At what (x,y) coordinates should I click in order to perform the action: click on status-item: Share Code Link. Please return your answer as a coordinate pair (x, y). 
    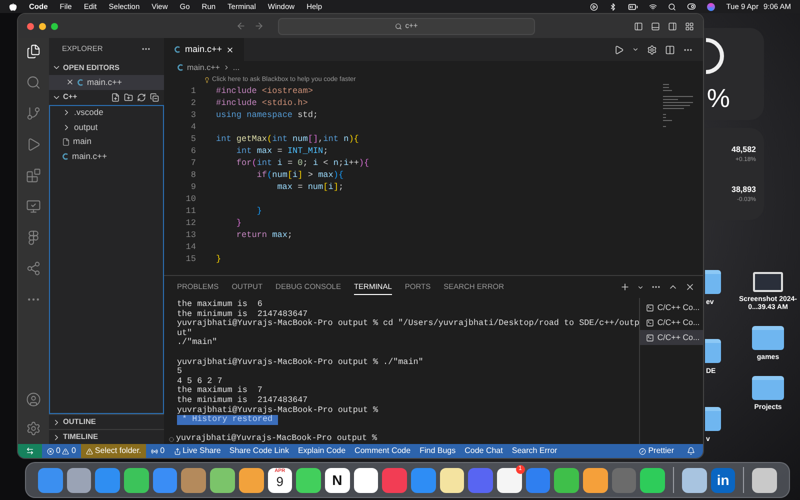
    Looking at the image, I should click on (259, 451).